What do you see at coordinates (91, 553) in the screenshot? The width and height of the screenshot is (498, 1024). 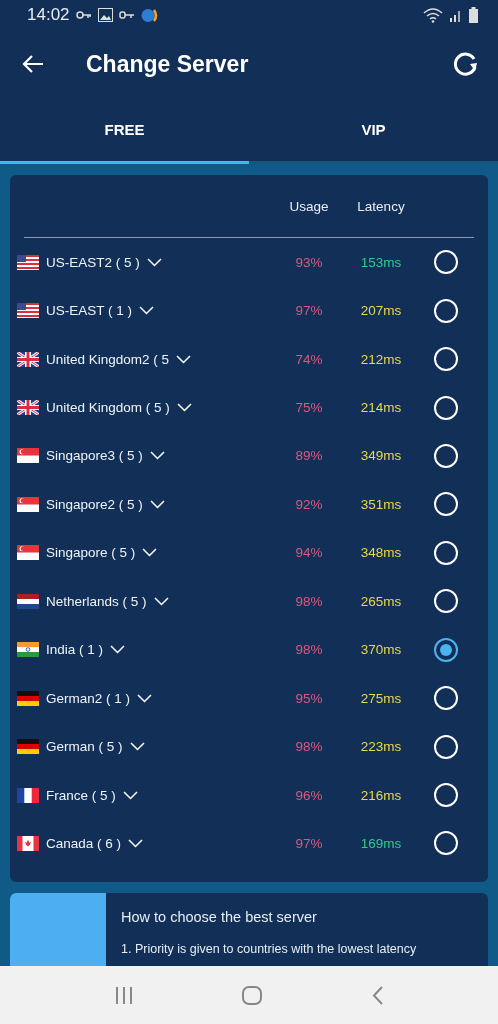 I see `server-name: Singapore ( 5 )` at bounding box center [91, 553].